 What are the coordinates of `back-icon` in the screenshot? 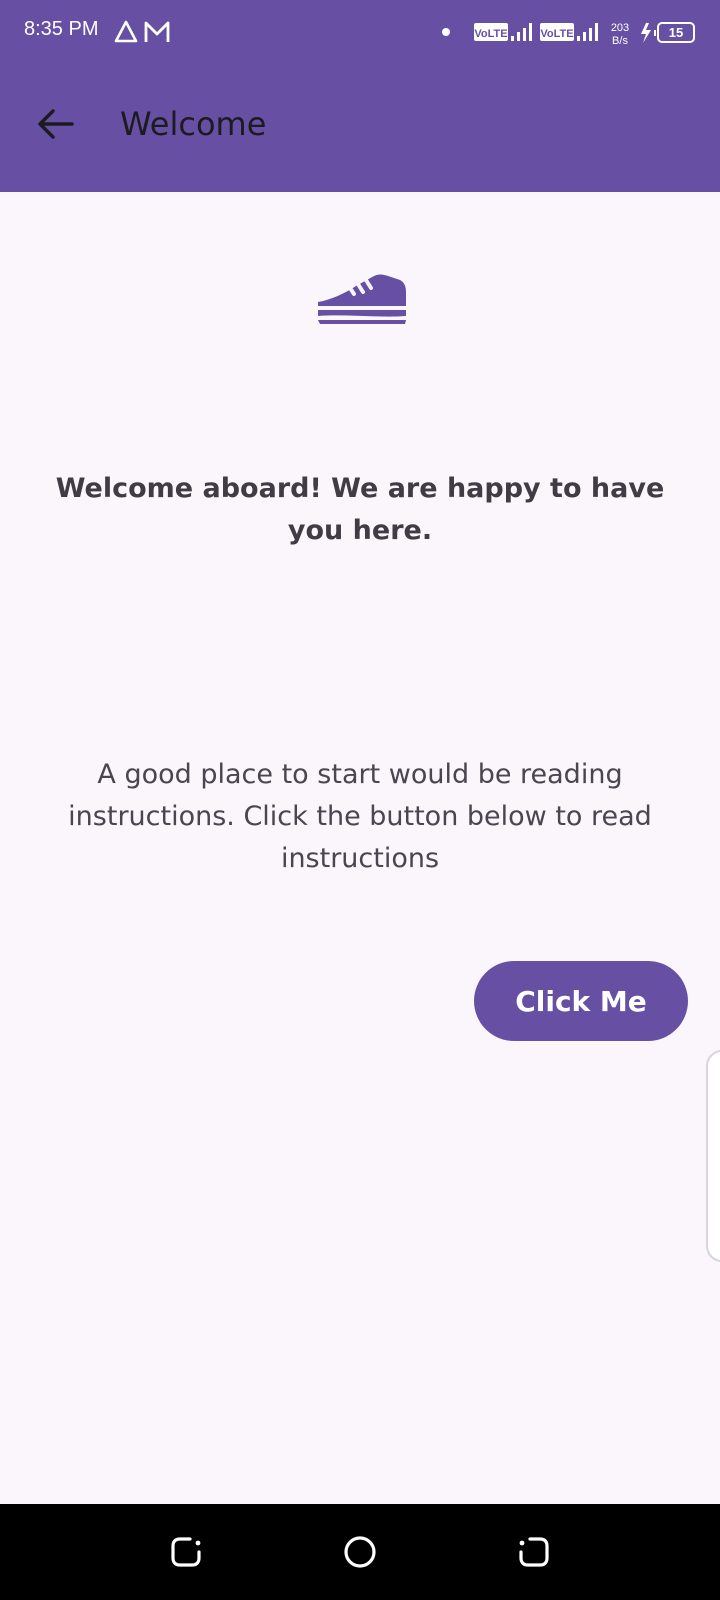 It's located at (534, 1552).